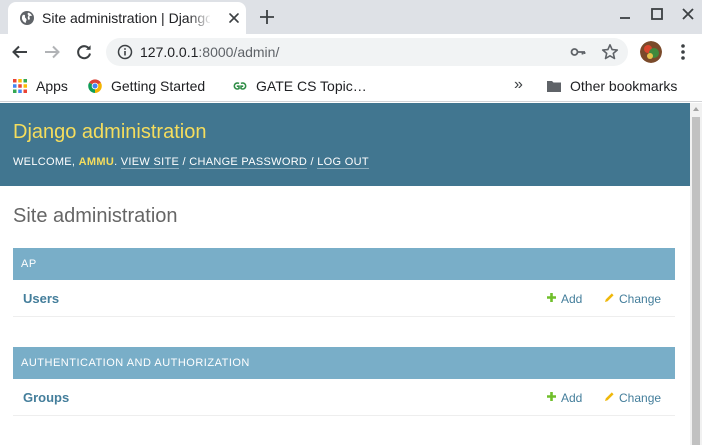  Describe the element at coordinates (135, 363) in the screenshot. I see `module-caption-text: AUTHENTICATION AND AUTHORIZATION` at that location.